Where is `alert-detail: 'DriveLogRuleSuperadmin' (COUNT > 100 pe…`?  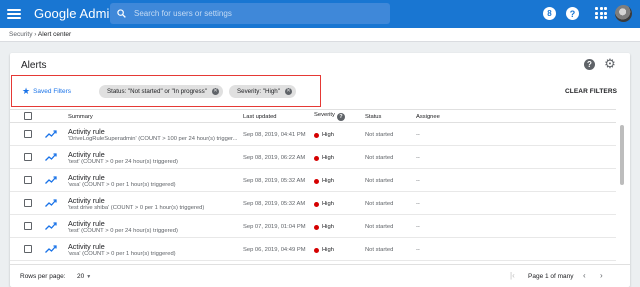
alert-detail: 'DriveLogRuleSuperadmin' (COUNT > 100 pe… is located at coordinates (153, 139).